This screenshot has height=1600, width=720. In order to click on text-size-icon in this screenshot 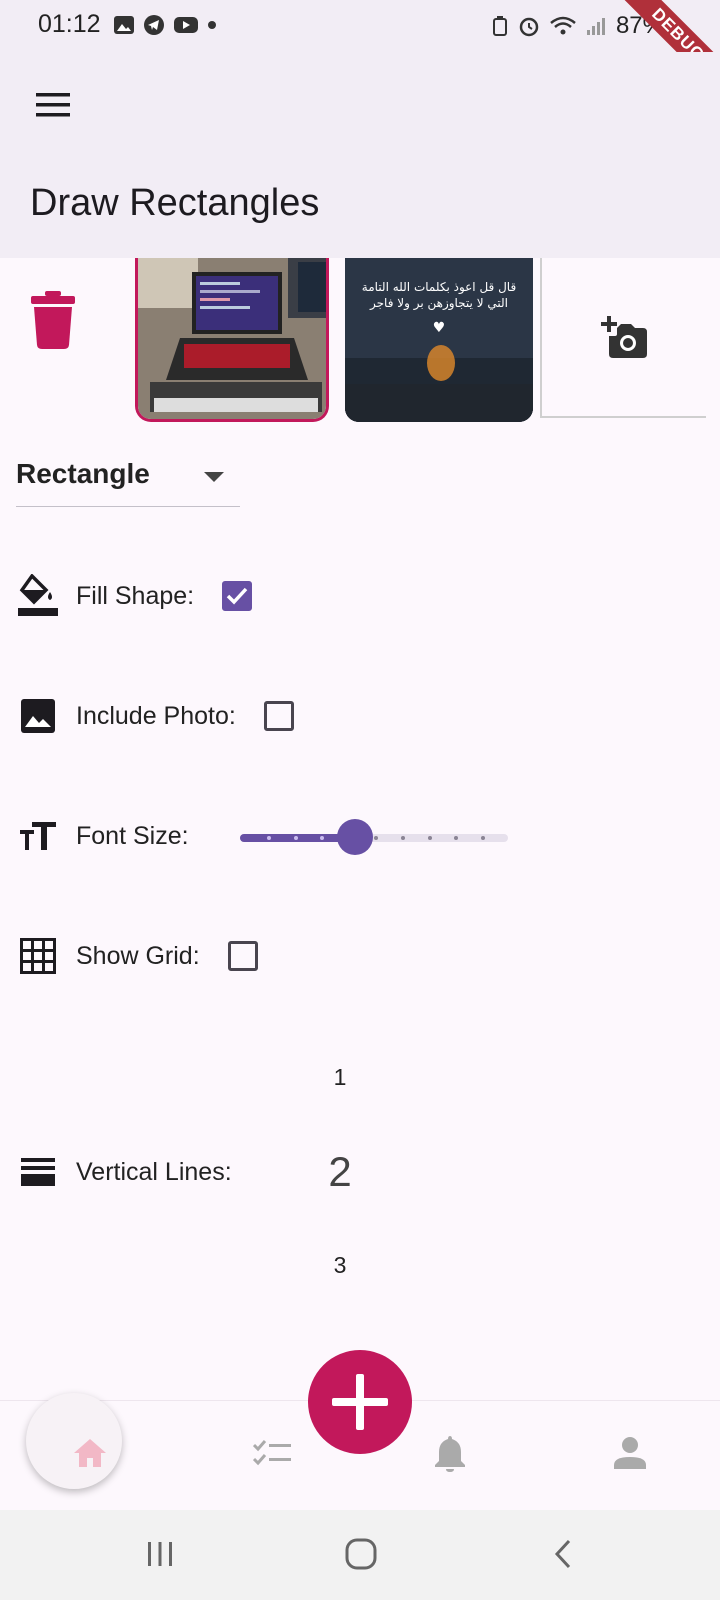, I will do `click(38, 836)`.